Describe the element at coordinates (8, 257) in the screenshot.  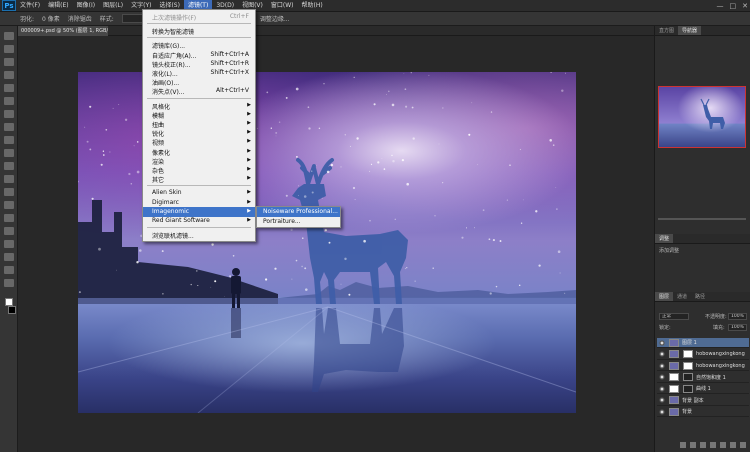
I see `shape-tool-icon` at that location.